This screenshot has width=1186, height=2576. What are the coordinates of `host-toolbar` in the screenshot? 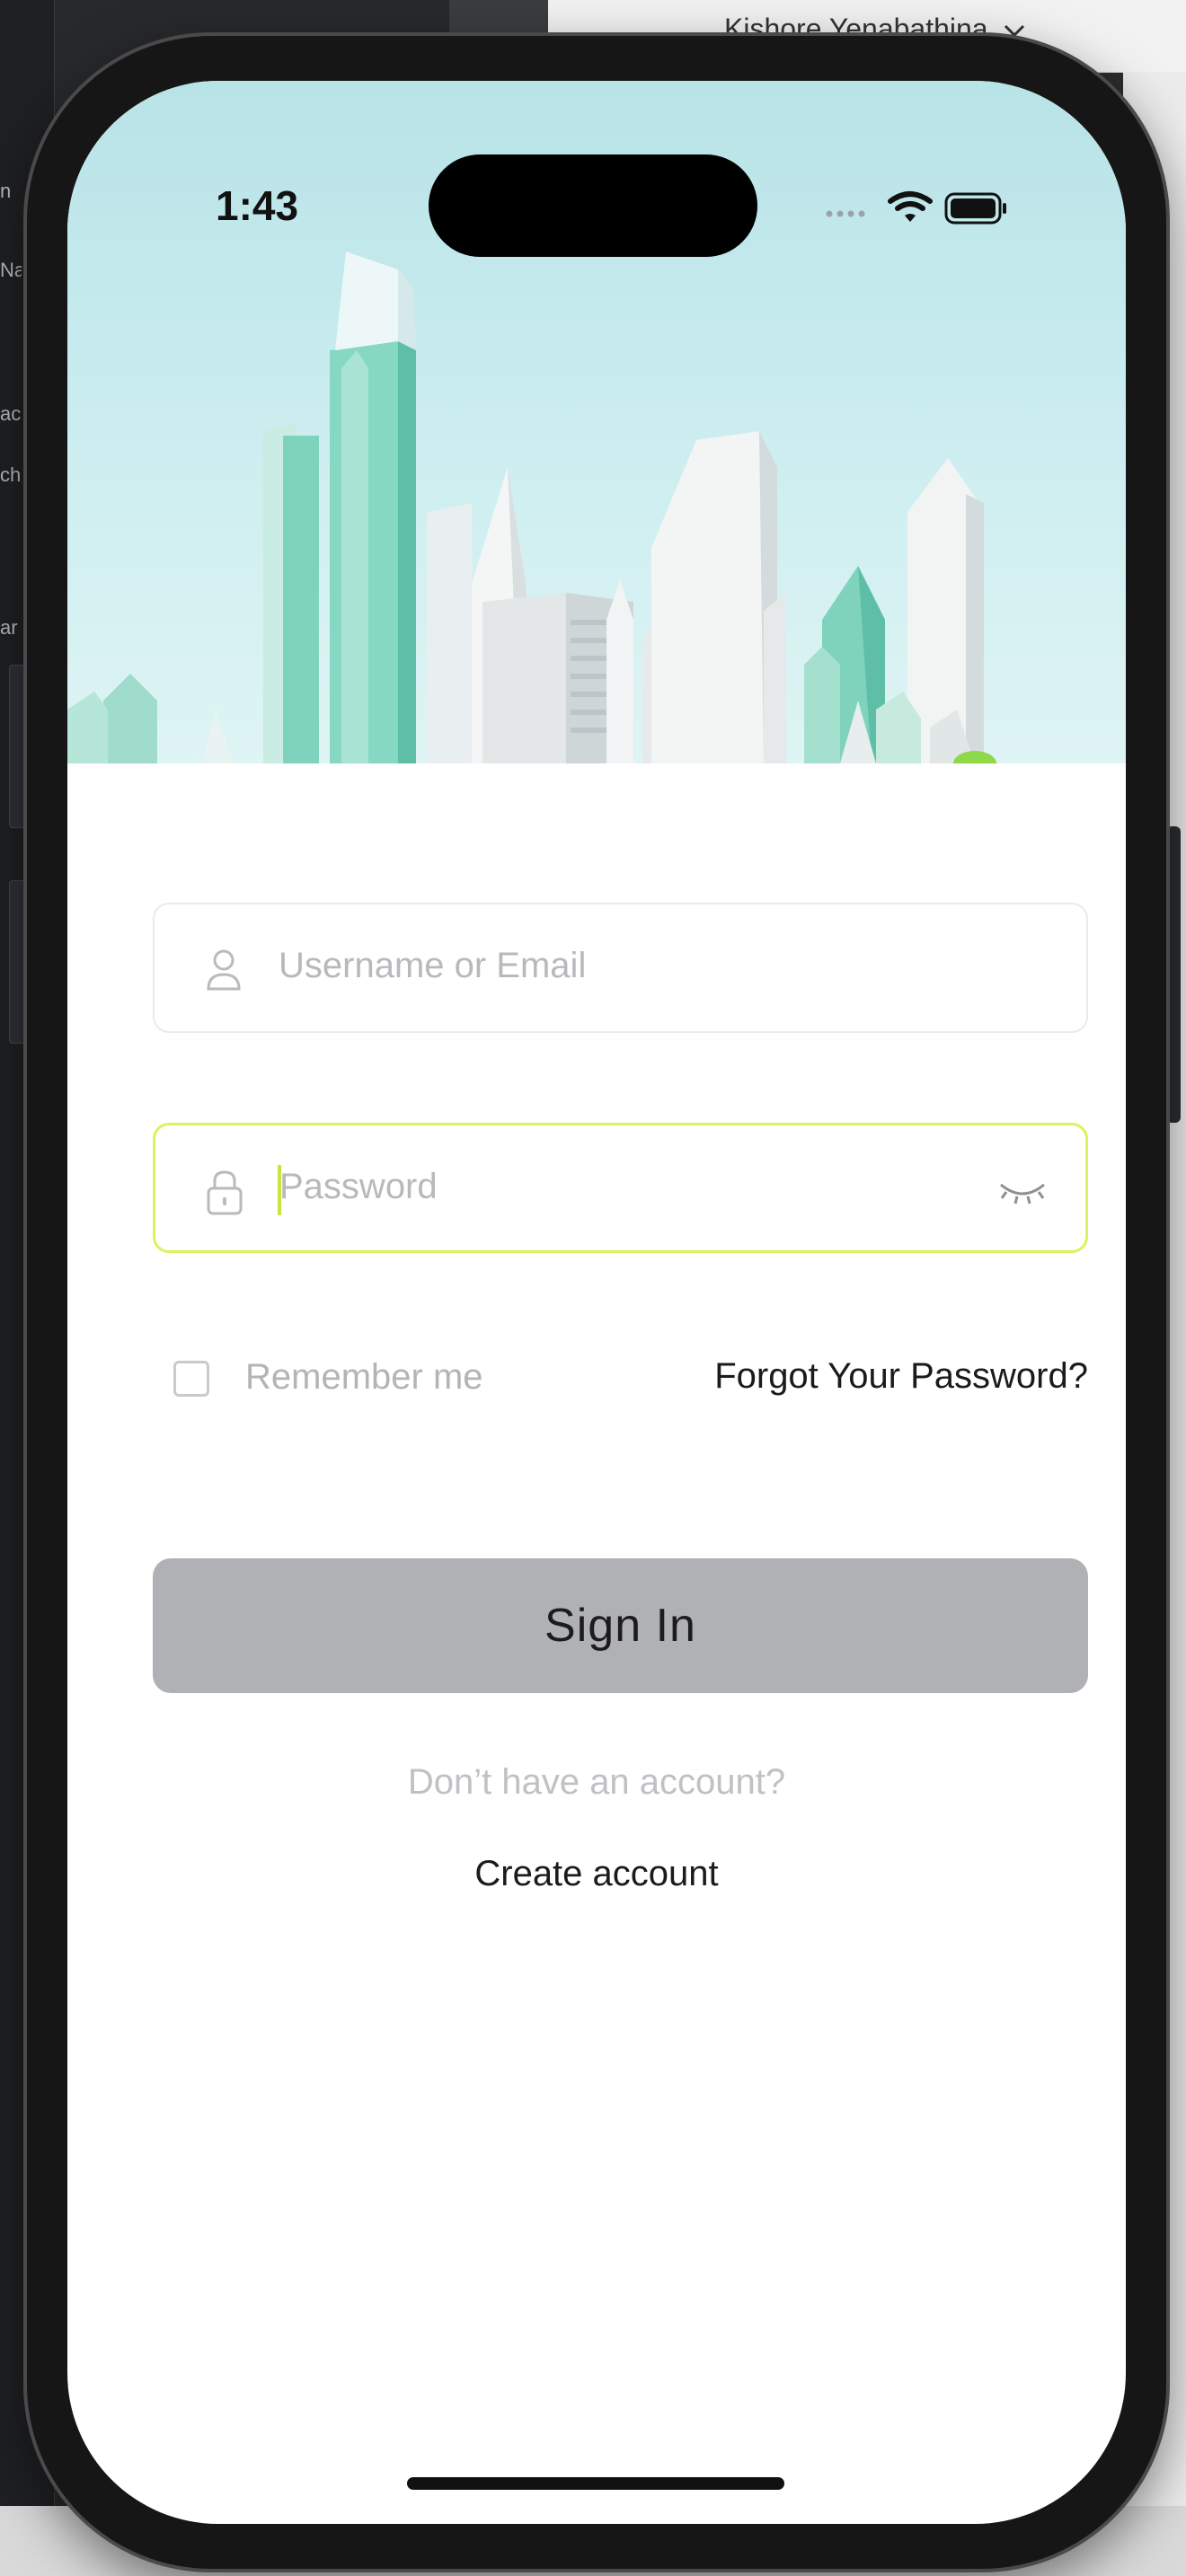 It's located at (498, 18).